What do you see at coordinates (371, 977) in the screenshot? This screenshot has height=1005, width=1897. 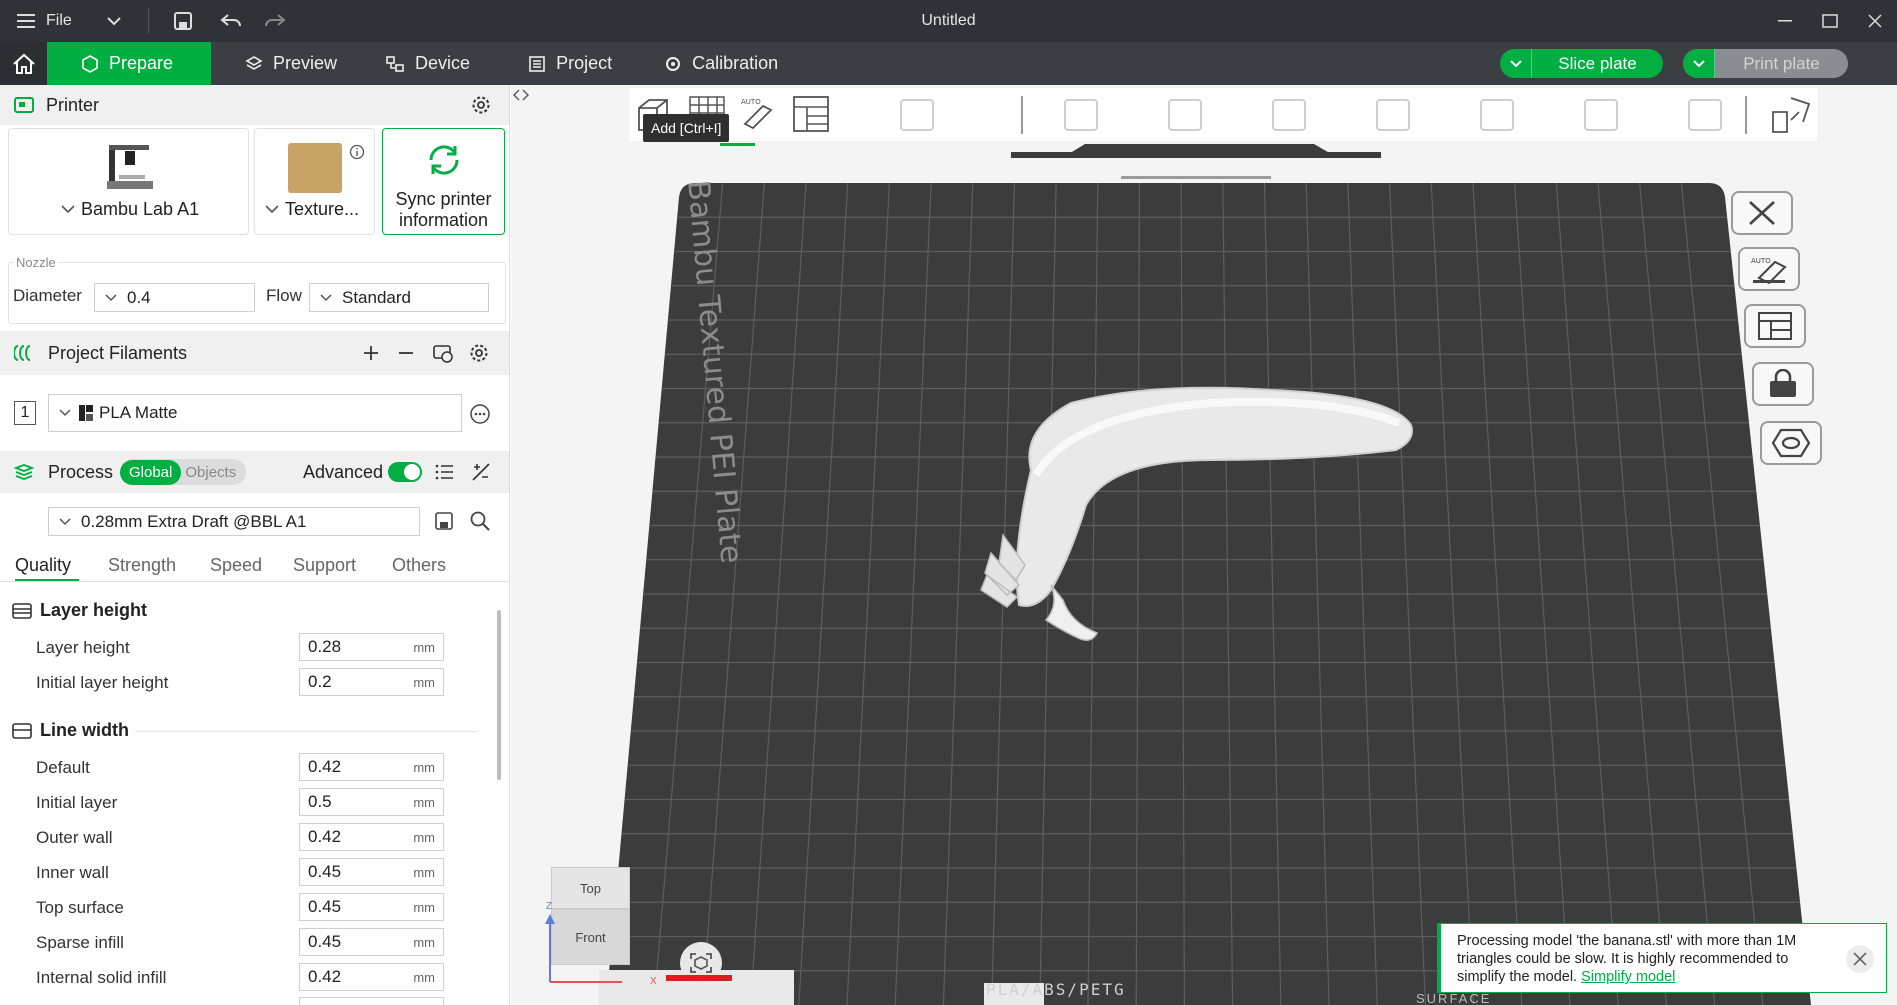 I see `internal-solid-infill-line-width-input: 0.42 mm` at bounding box center [371, 977].